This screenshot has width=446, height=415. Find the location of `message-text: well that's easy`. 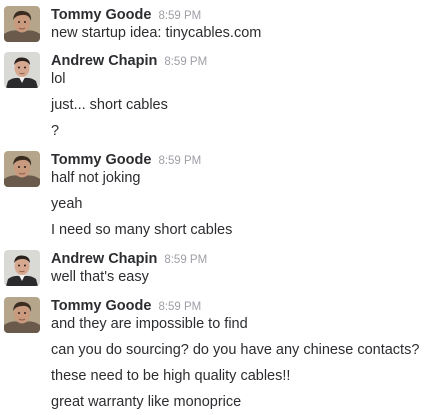

message-text: well that's easy is located at coordinates (100, 277).